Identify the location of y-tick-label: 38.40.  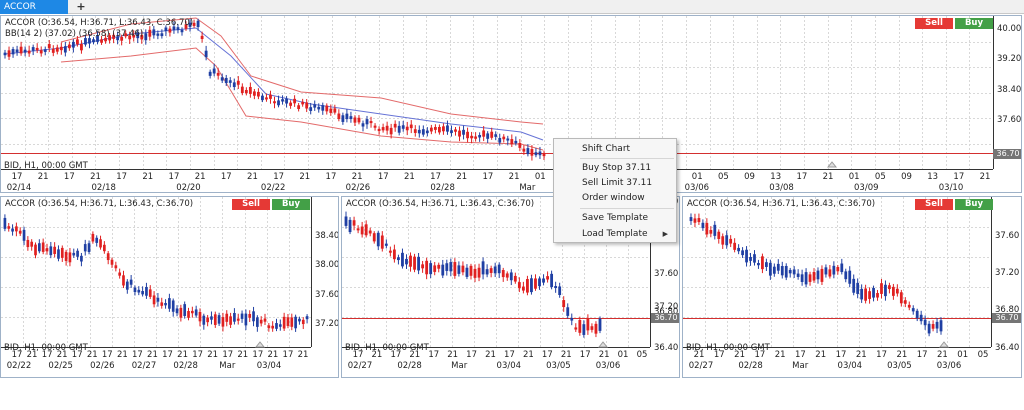
(1009, 90).